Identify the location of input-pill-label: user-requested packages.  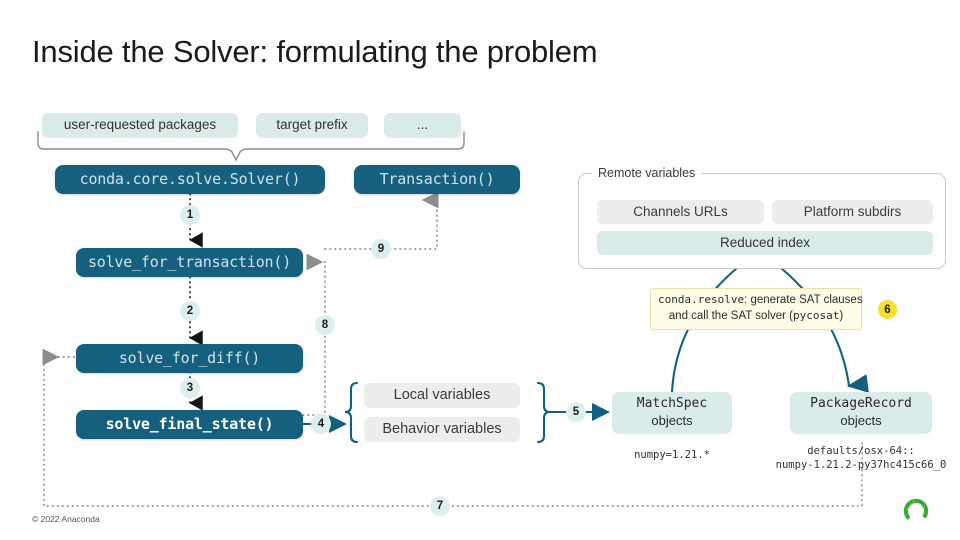
(140, 125).